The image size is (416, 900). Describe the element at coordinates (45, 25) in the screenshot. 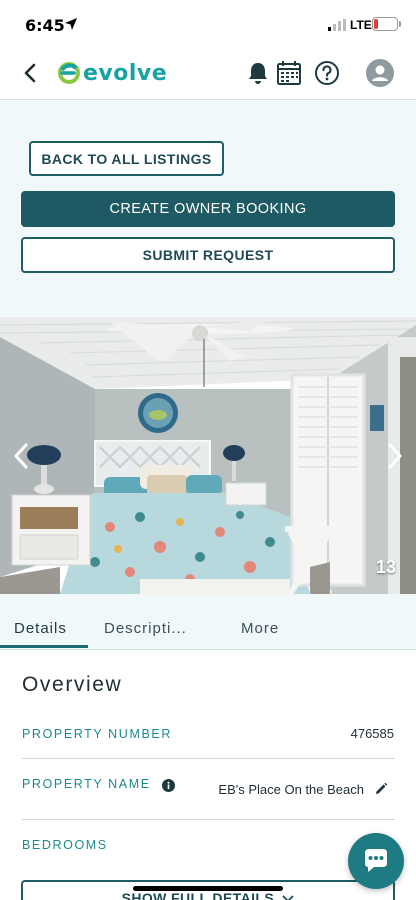

I see `status-time: 6:45` at that location.